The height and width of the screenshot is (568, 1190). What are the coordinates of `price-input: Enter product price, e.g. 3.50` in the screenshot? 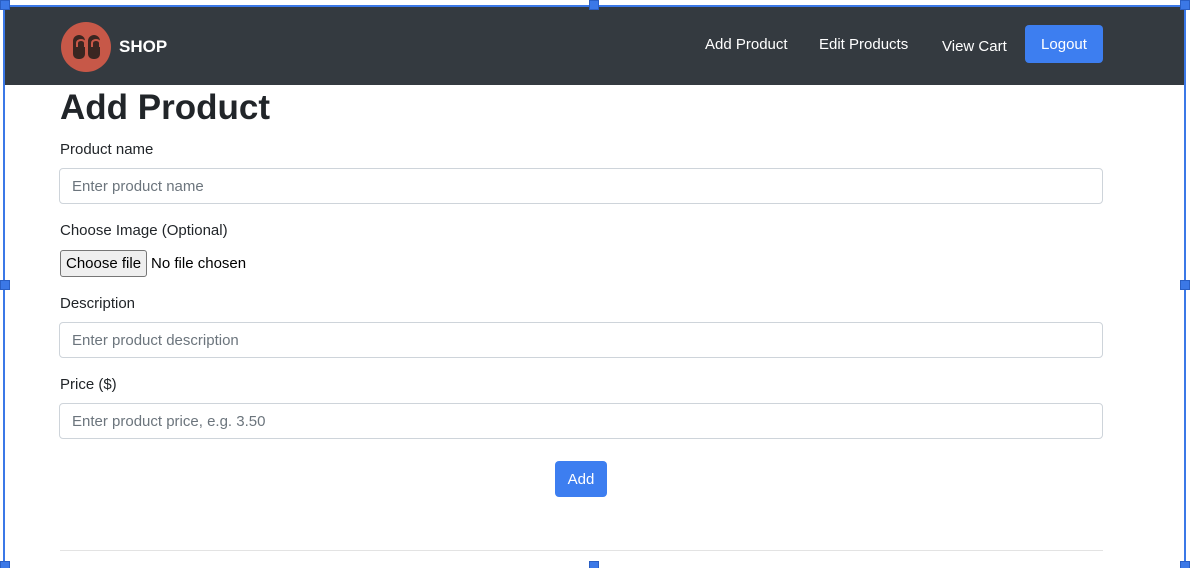 It's located at (581, 421).